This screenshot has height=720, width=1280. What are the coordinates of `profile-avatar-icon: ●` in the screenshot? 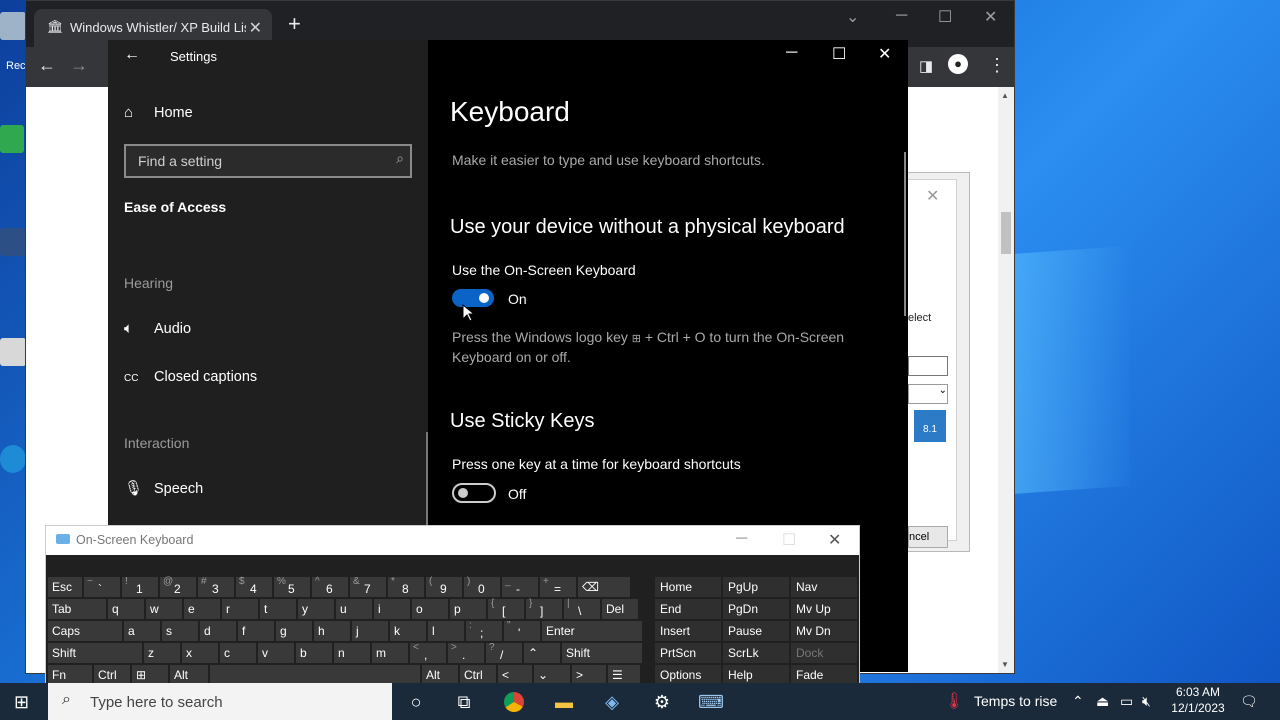 It's located at (958, 64).